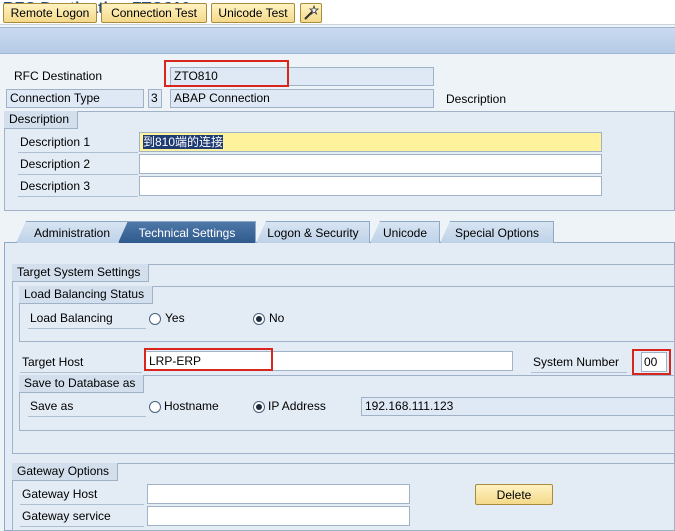 This screenshot has height=531, width=675. Describe the element at coordinates (651, 362) in the screenshot. I see `highlight-system-number` at that location.